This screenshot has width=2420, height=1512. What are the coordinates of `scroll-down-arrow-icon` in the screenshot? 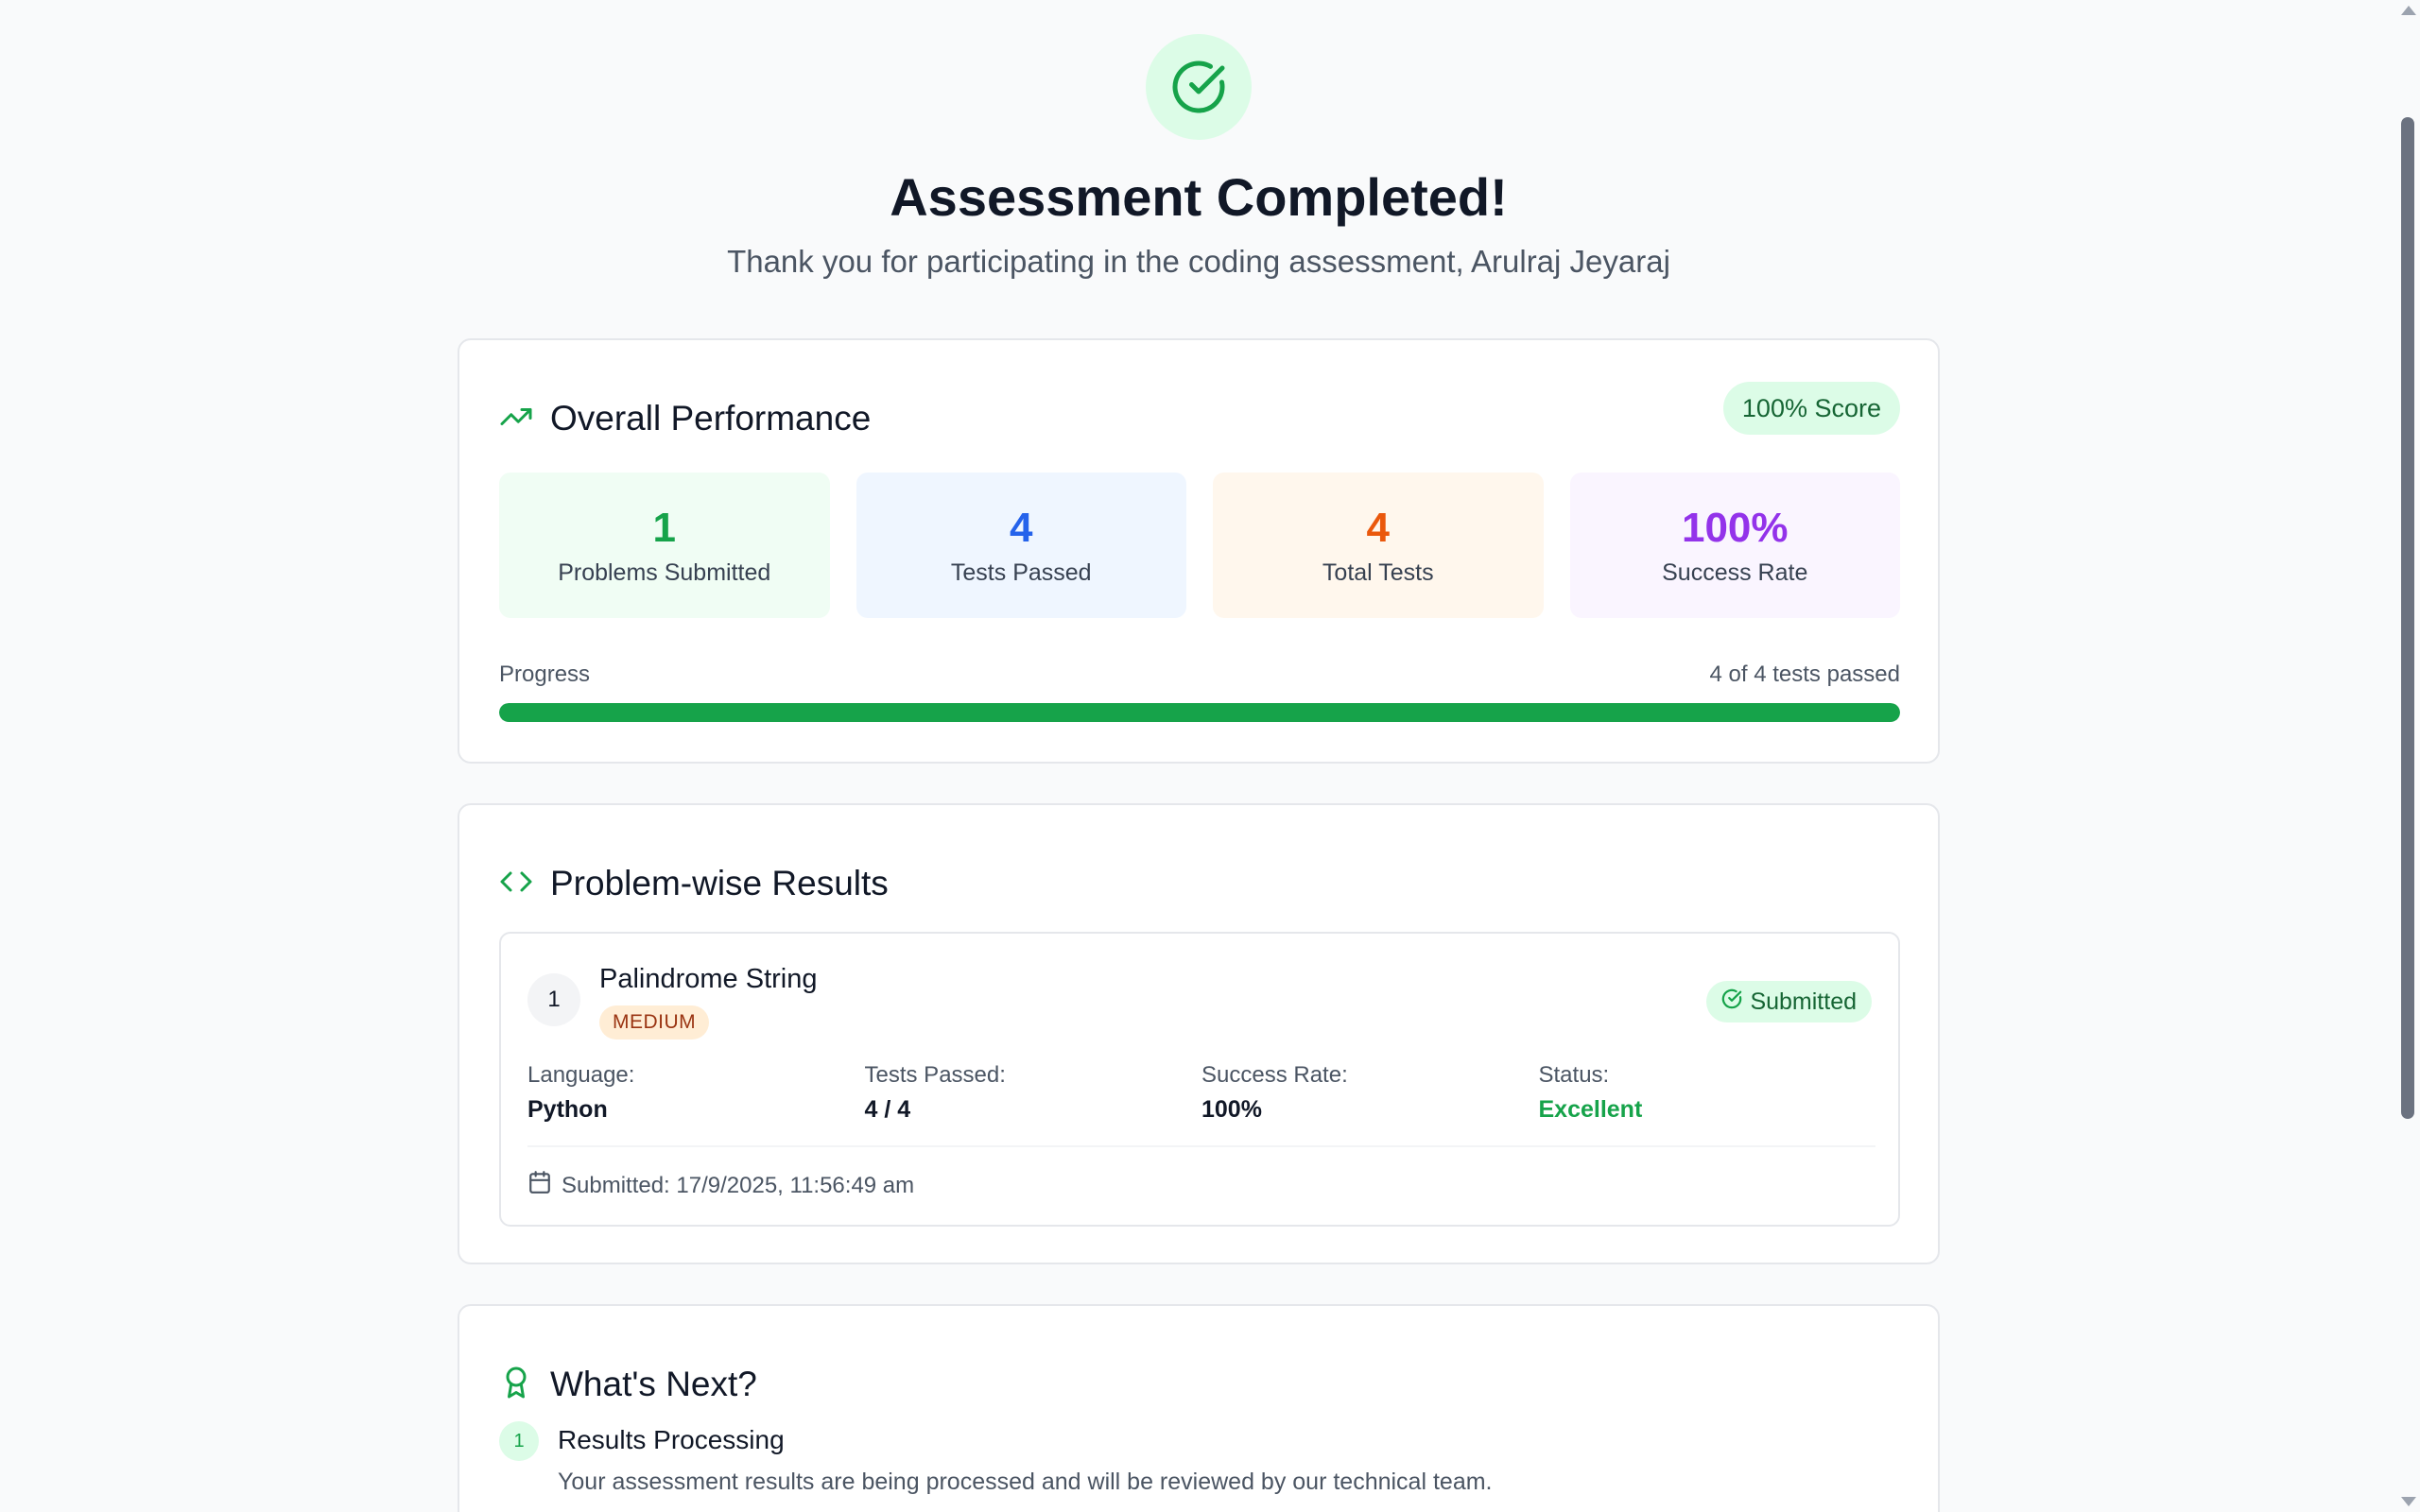 It's located at (2408, 1501).